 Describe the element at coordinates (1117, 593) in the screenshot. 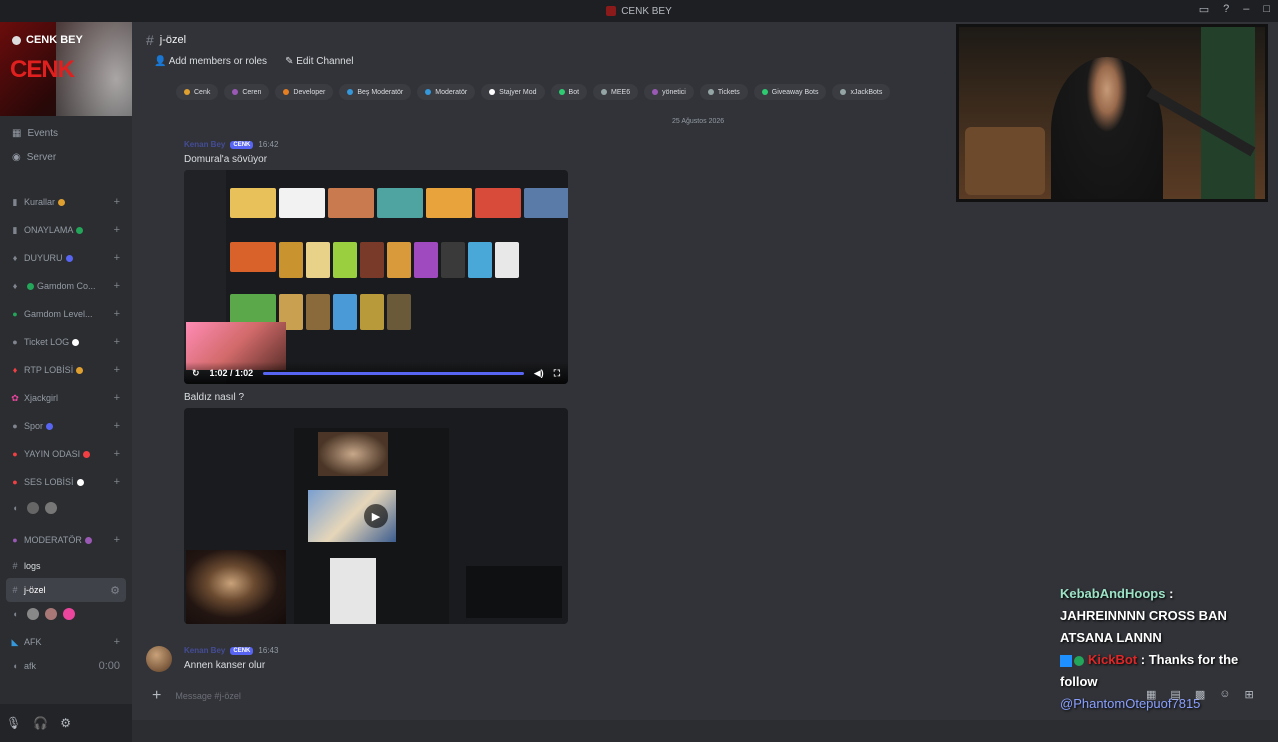

I see `chat-line: KebabAndHoops :` at that location.